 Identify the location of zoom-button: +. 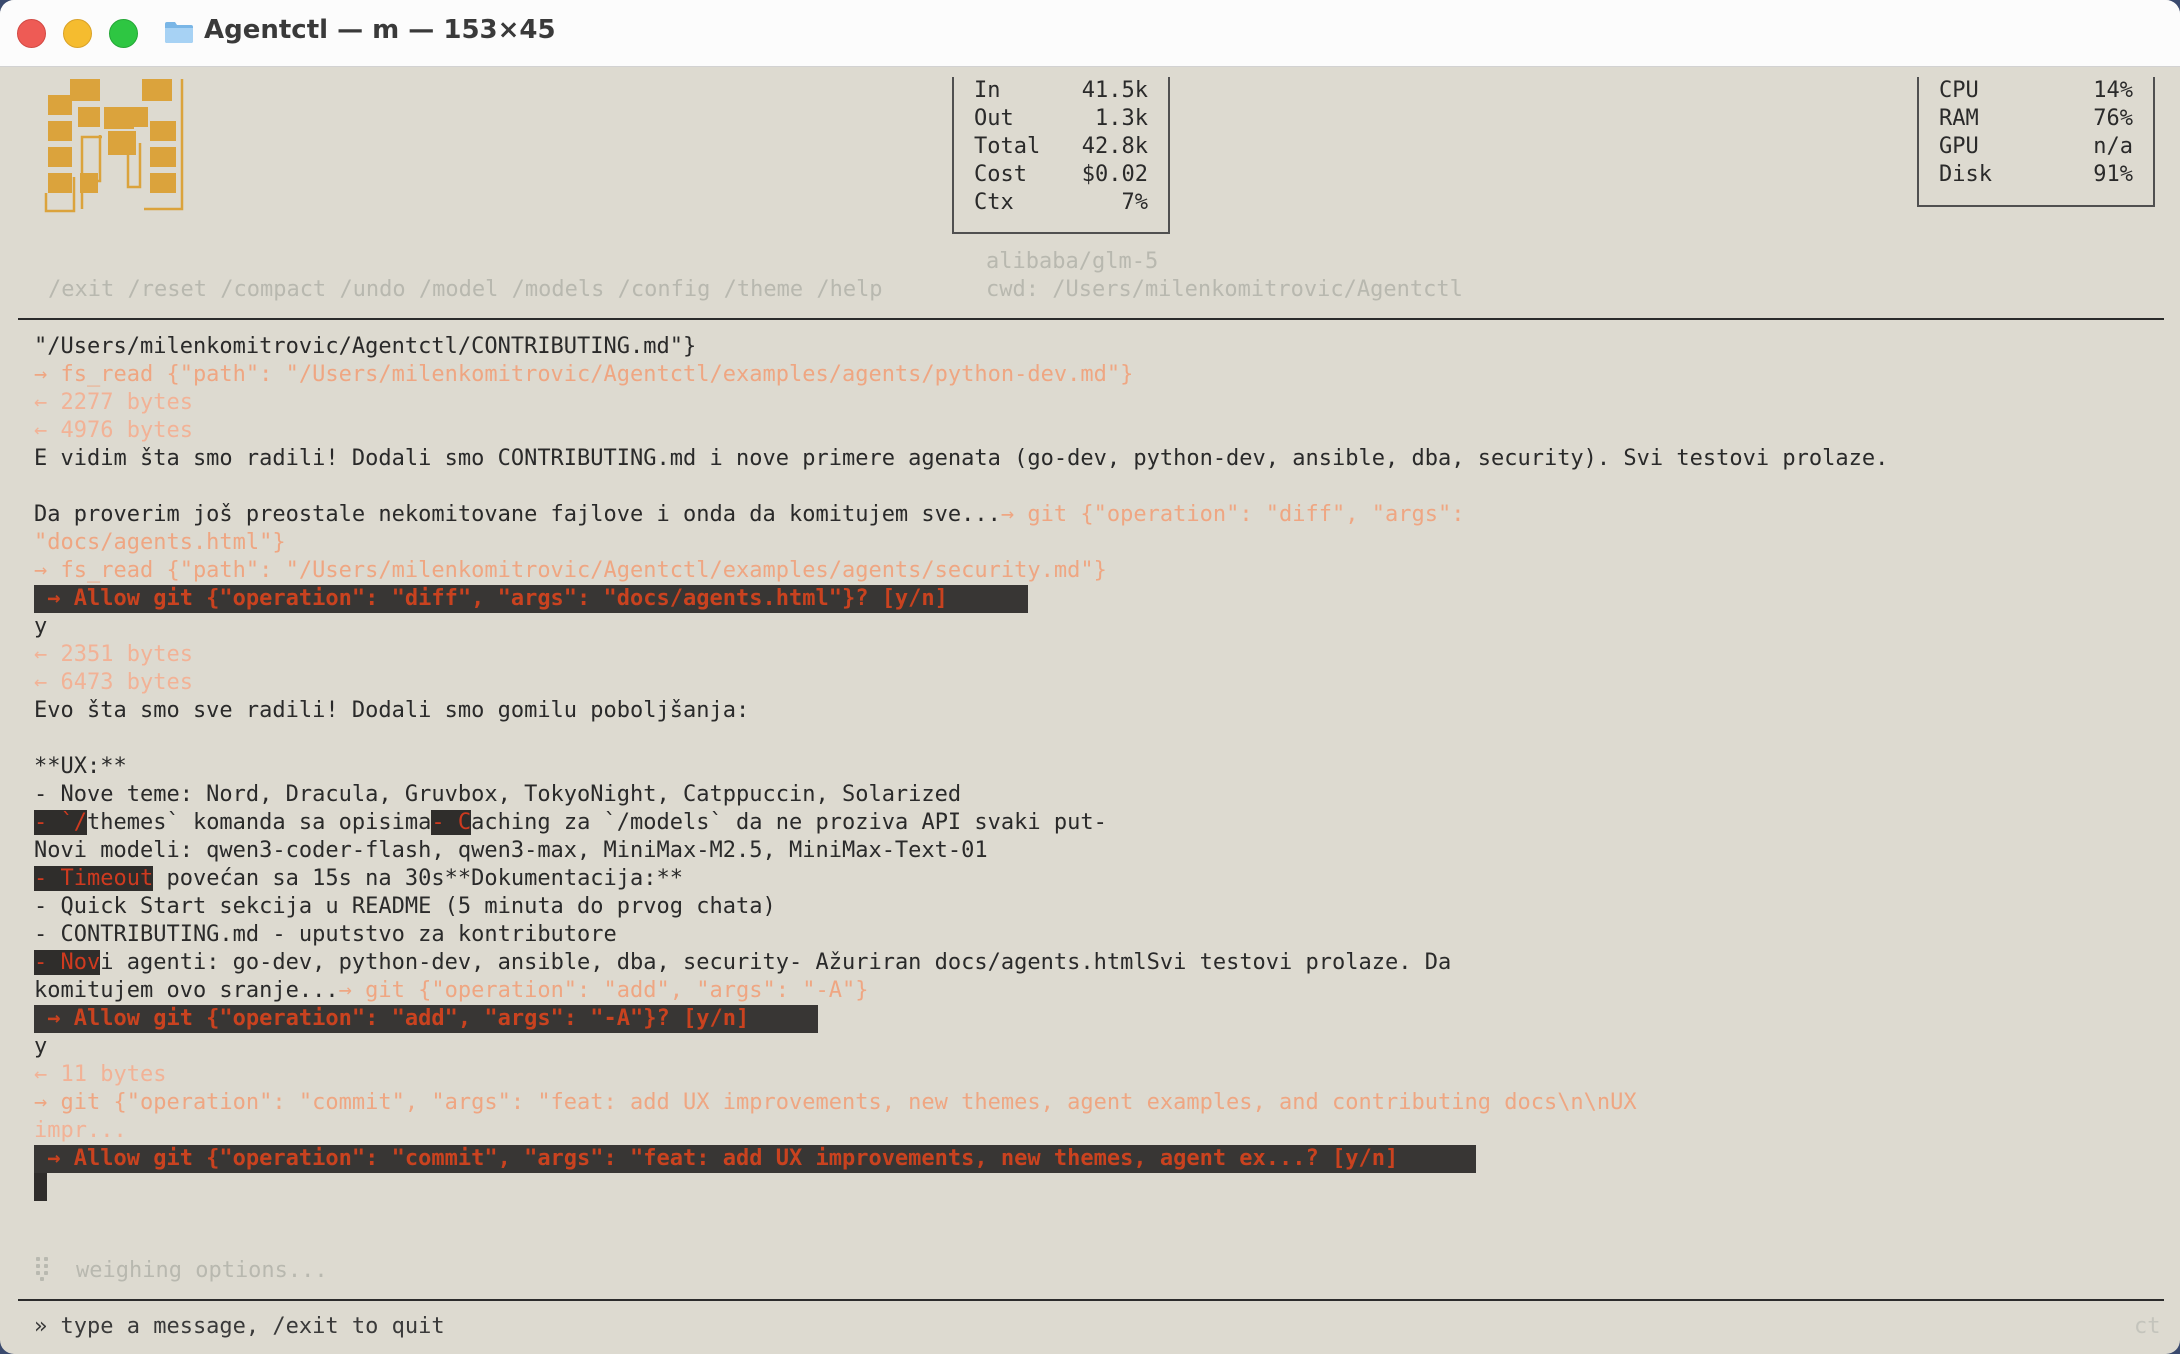
(123, 33).